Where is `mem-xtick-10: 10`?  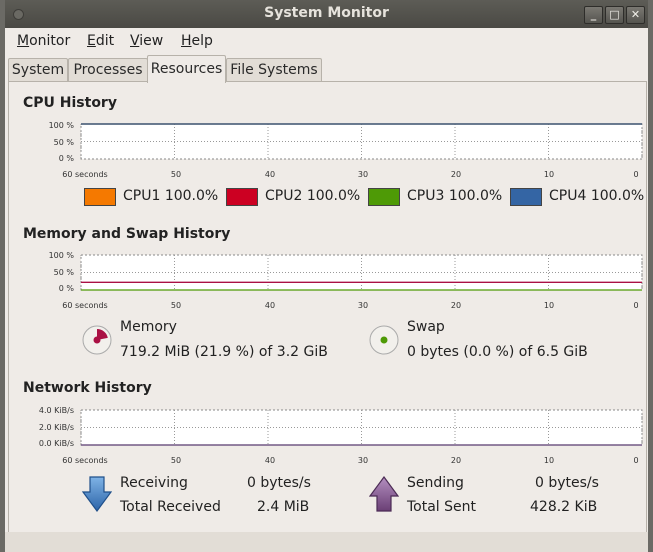
mem-xtick-10: 10 is located at coordinates (549, 305).